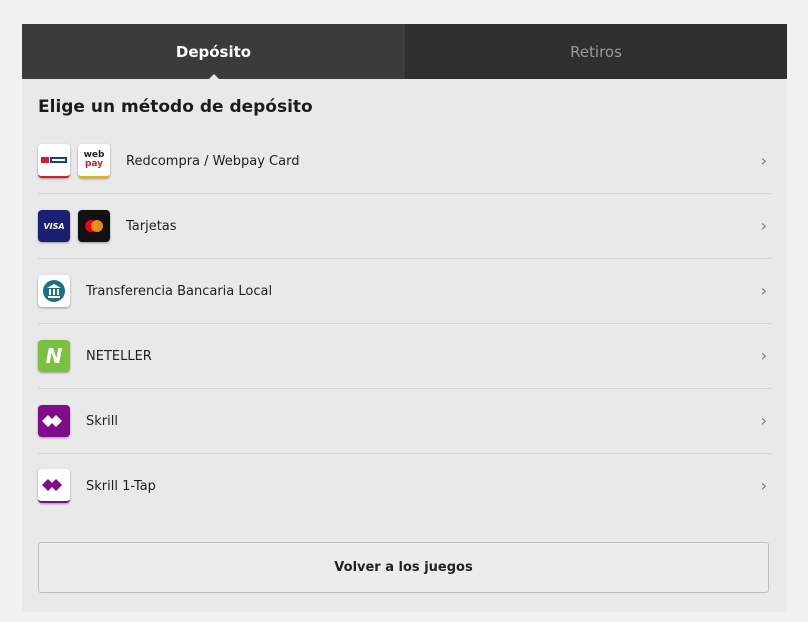  I want to click on method-skrill: Skrill ›, so click(404, 421).